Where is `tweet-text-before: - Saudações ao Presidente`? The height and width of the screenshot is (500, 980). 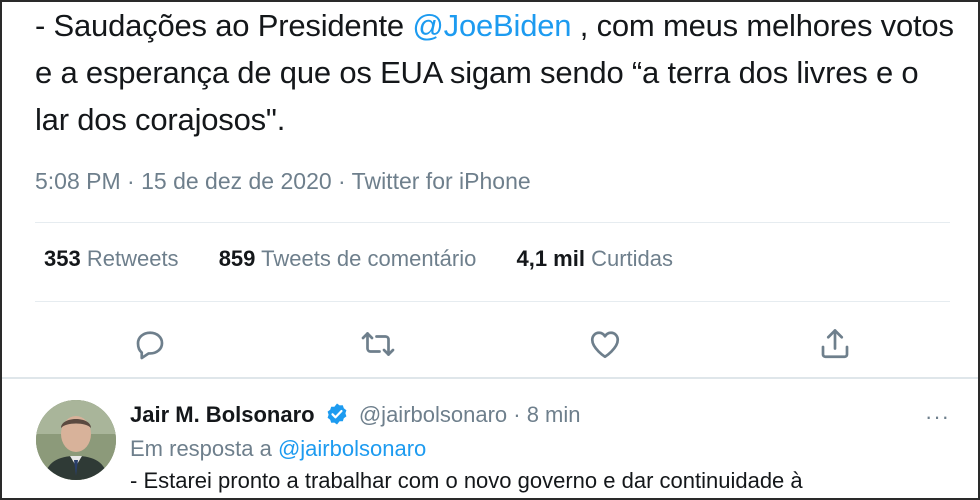
tweet-text-before: - Saudações ao Presidente is located at coordinates (224, 25).